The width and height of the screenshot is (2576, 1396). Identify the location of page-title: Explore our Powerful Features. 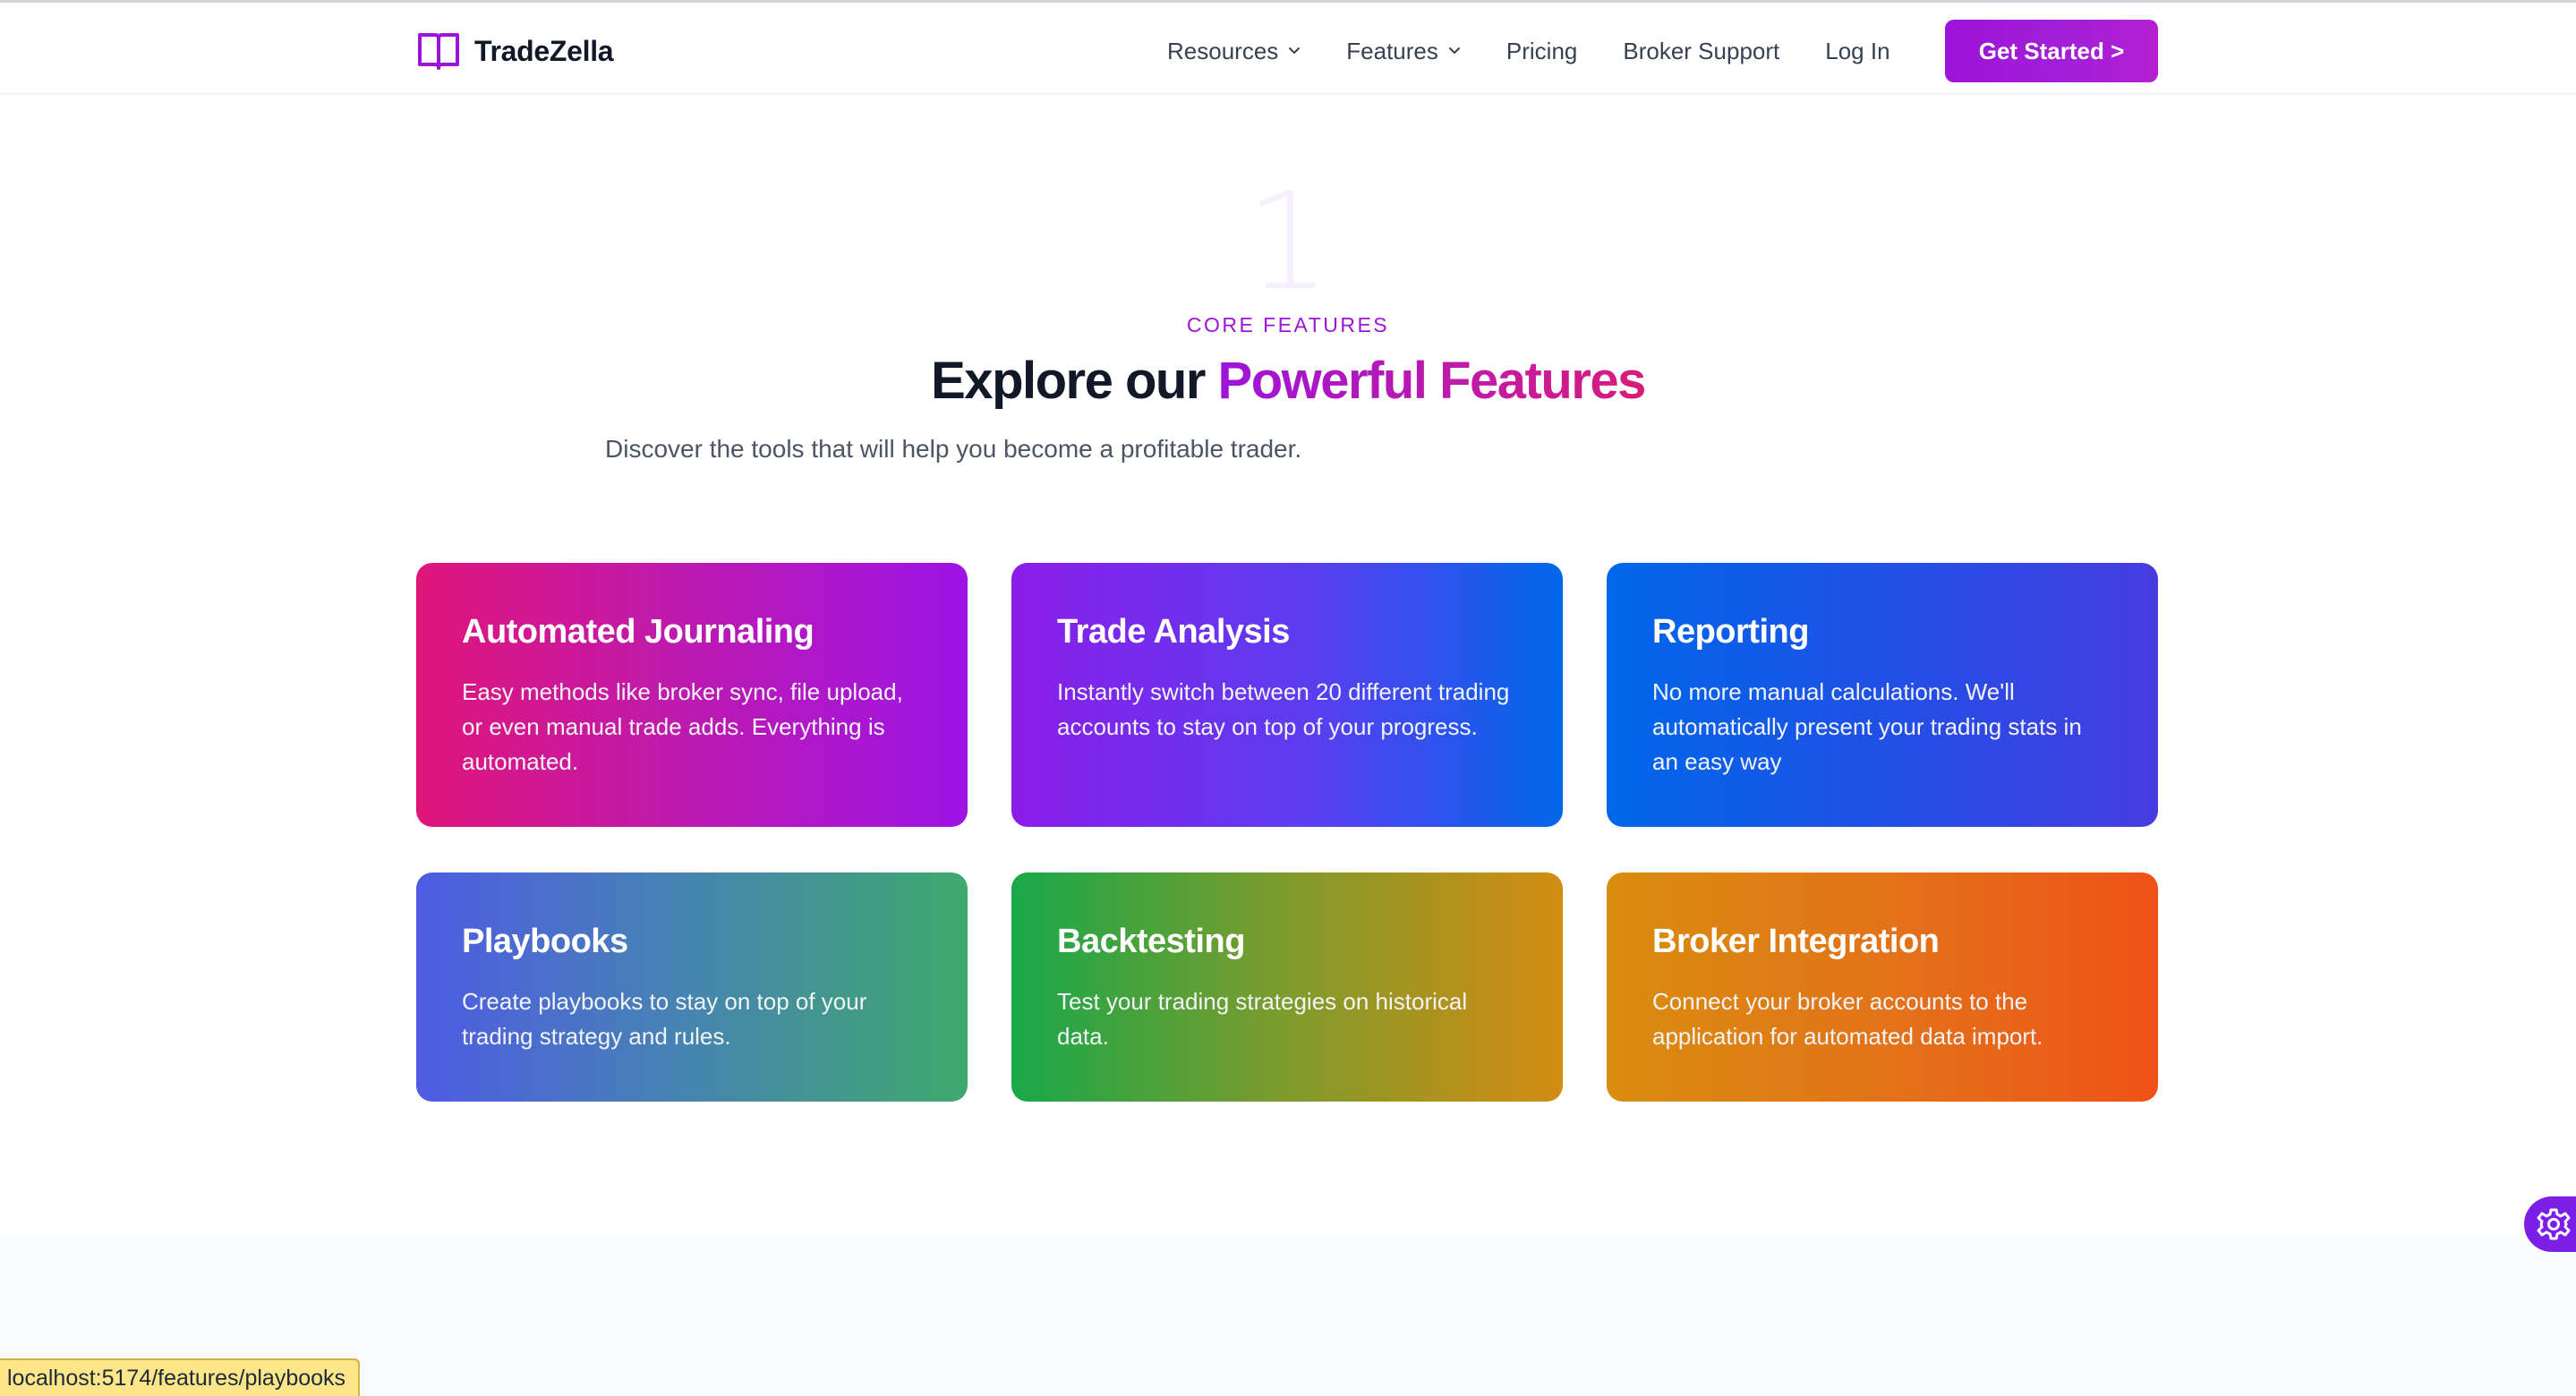
(1288, 381).